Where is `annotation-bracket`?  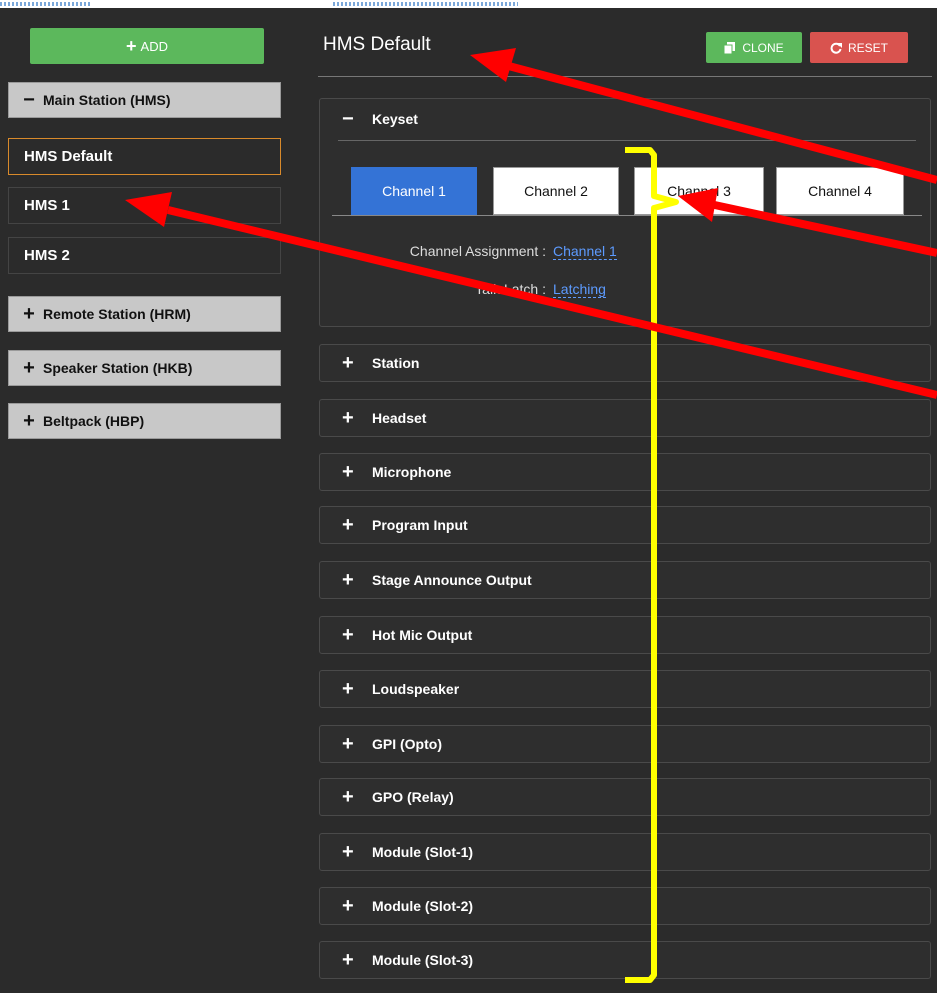
annotation-bracket is located at coordinates (652, 565).